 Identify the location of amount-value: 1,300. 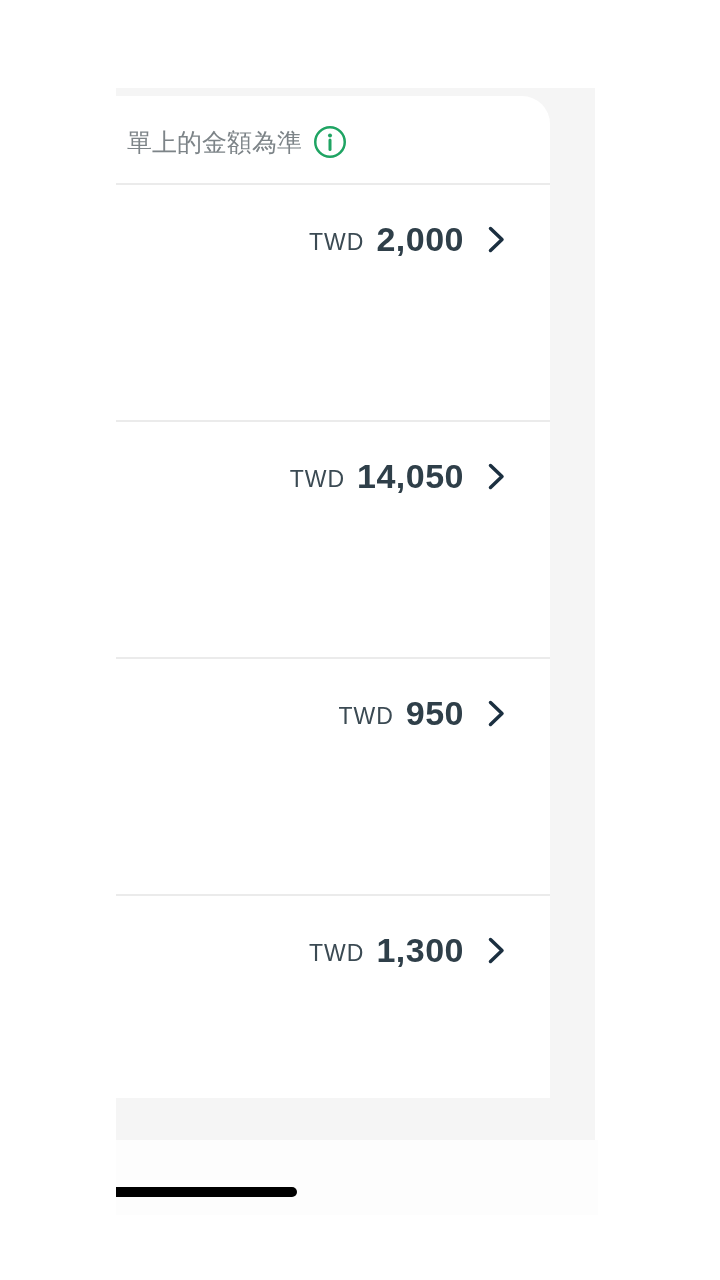
(420, 950).